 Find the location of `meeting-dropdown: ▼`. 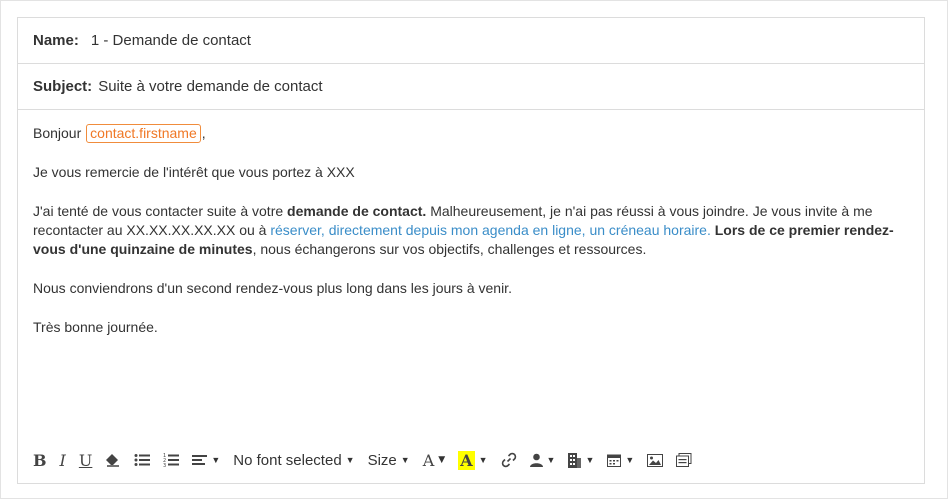

meeting-dropdown: ▼ is located at coordinates (620, 460).